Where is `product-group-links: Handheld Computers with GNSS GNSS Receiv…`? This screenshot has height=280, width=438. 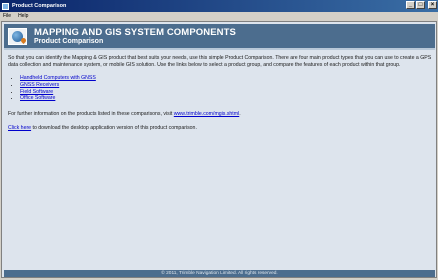
product-group-links: Handheld Computers with GNSS GNSS Receiv… is located at coordinates (226, 88).